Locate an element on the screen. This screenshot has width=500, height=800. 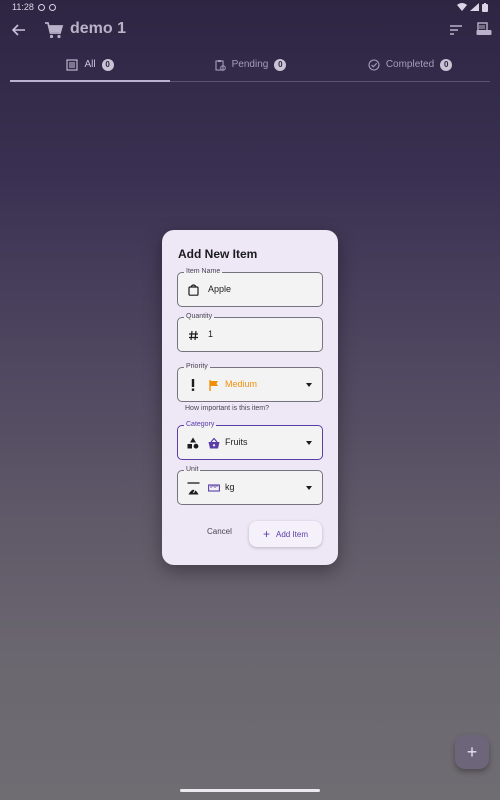
basket-icon is located at coordinates (214, 443).